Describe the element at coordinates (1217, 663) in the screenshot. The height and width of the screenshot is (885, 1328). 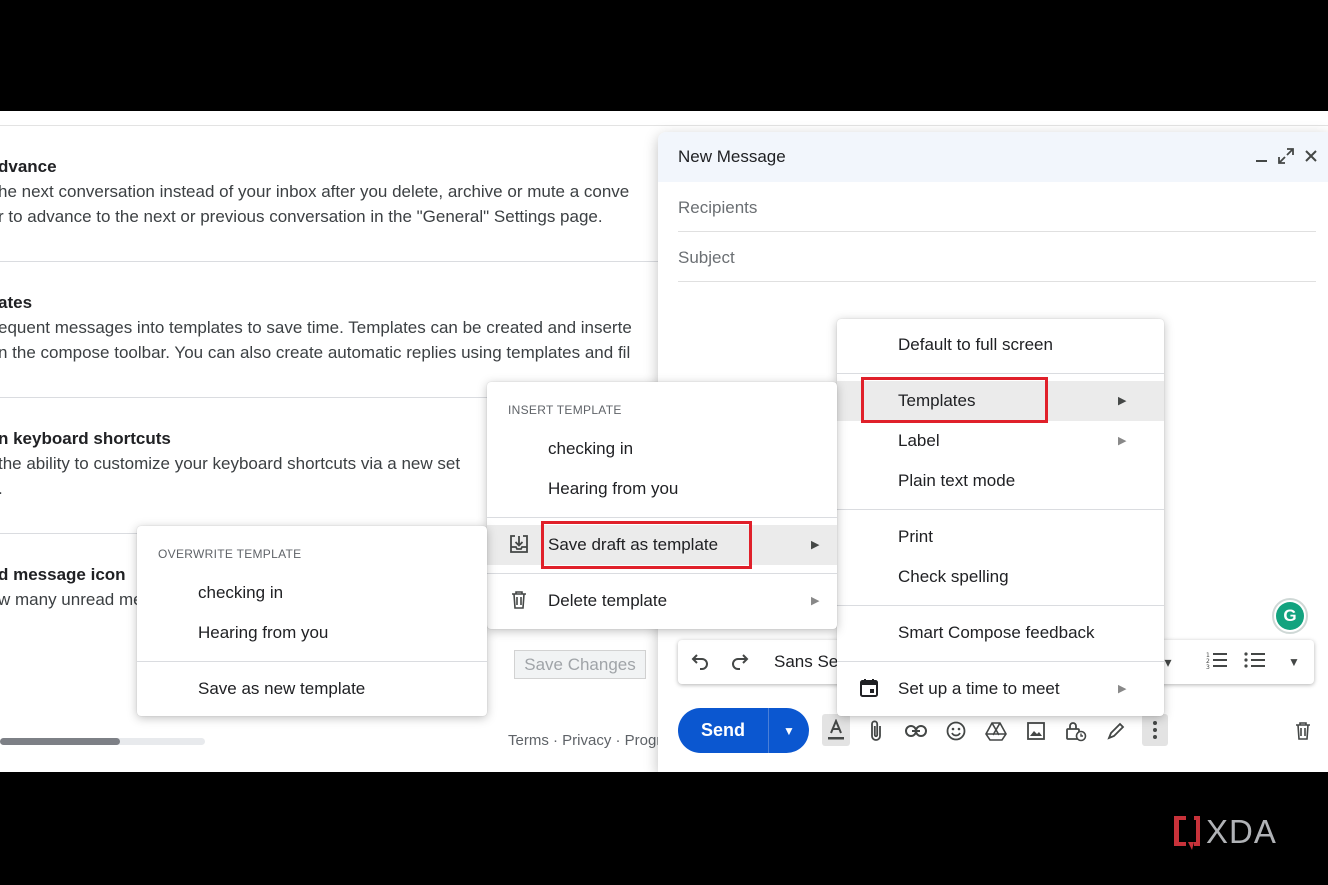
I see `numbered-list-icon: 123` at that location.